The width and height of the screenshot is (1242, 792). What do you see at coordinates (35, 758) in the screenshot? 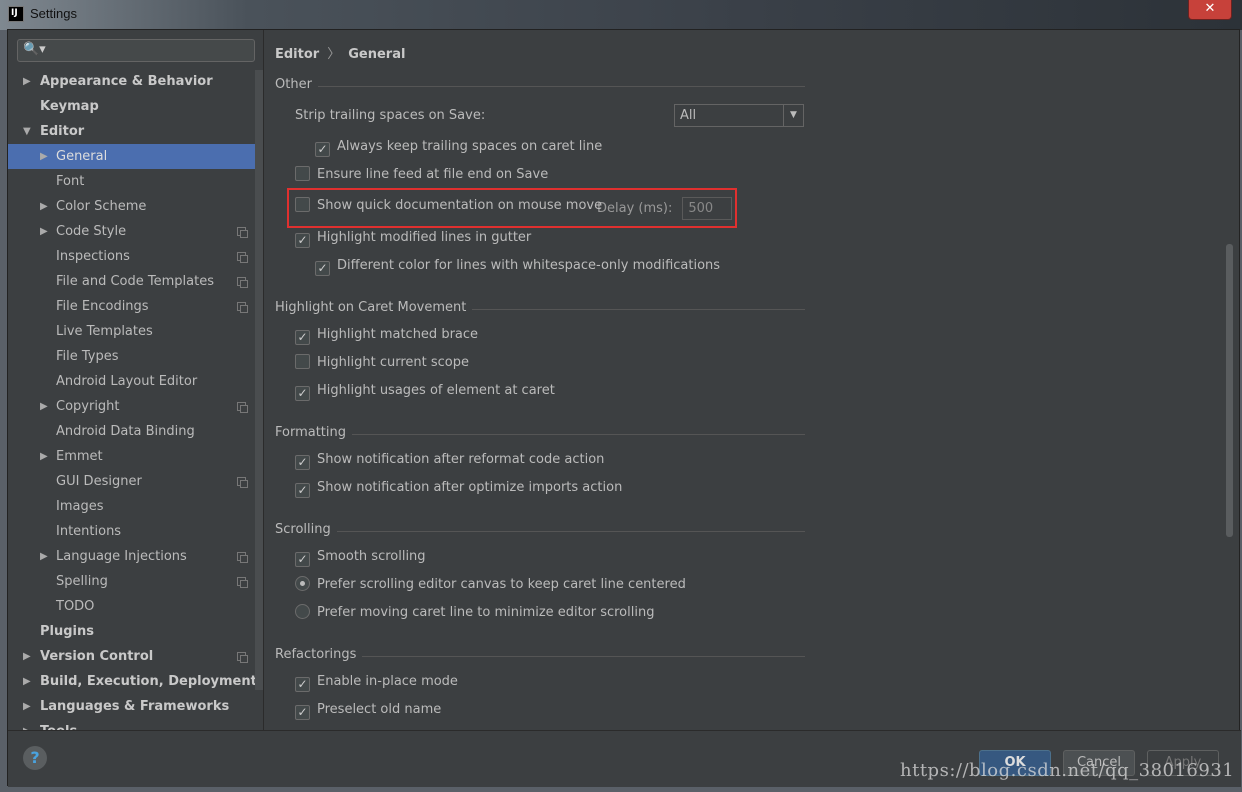
I see `help-button: ?` at bounding box center [35, 758].